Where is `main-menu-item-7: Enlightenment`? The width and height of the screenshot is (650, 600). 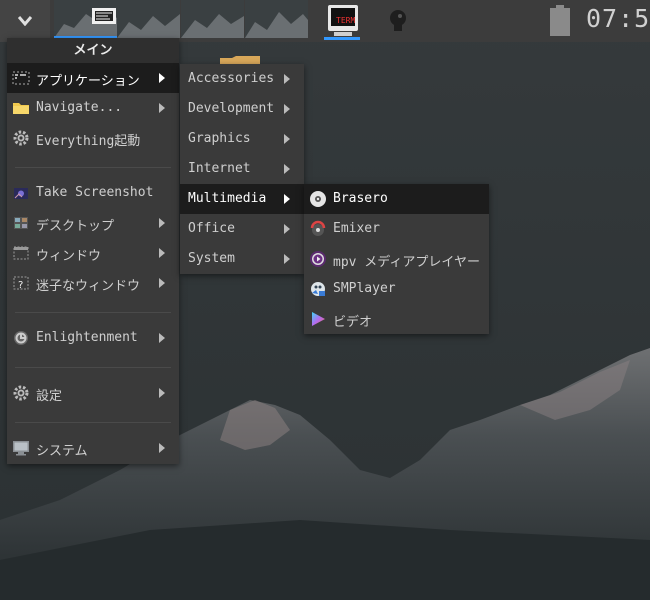
main-menu-item-7: Enlightenment is located at coordinates (93, 338).